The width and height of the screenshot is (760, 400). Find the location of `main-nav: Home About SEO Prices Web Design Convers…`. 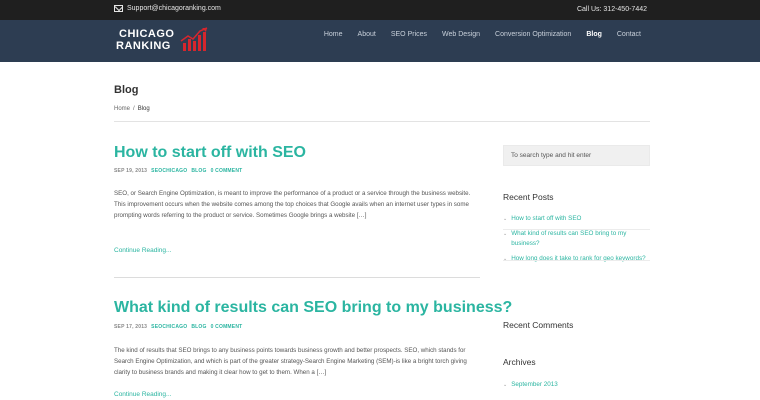

main-nav: Home About SEO Prices Web Design Convers… is located at coordinates (475, 34).